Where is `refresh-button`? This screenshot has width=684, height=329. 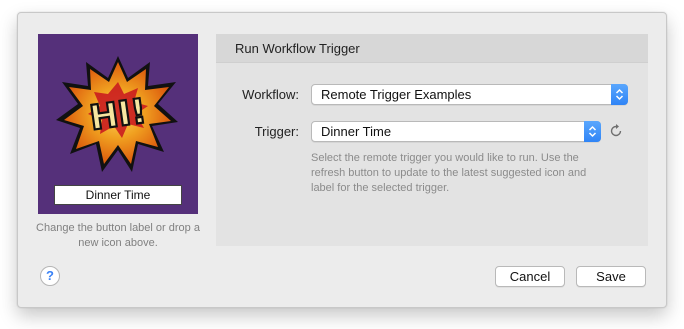 refresh-button is located at coordinates (616, 131).